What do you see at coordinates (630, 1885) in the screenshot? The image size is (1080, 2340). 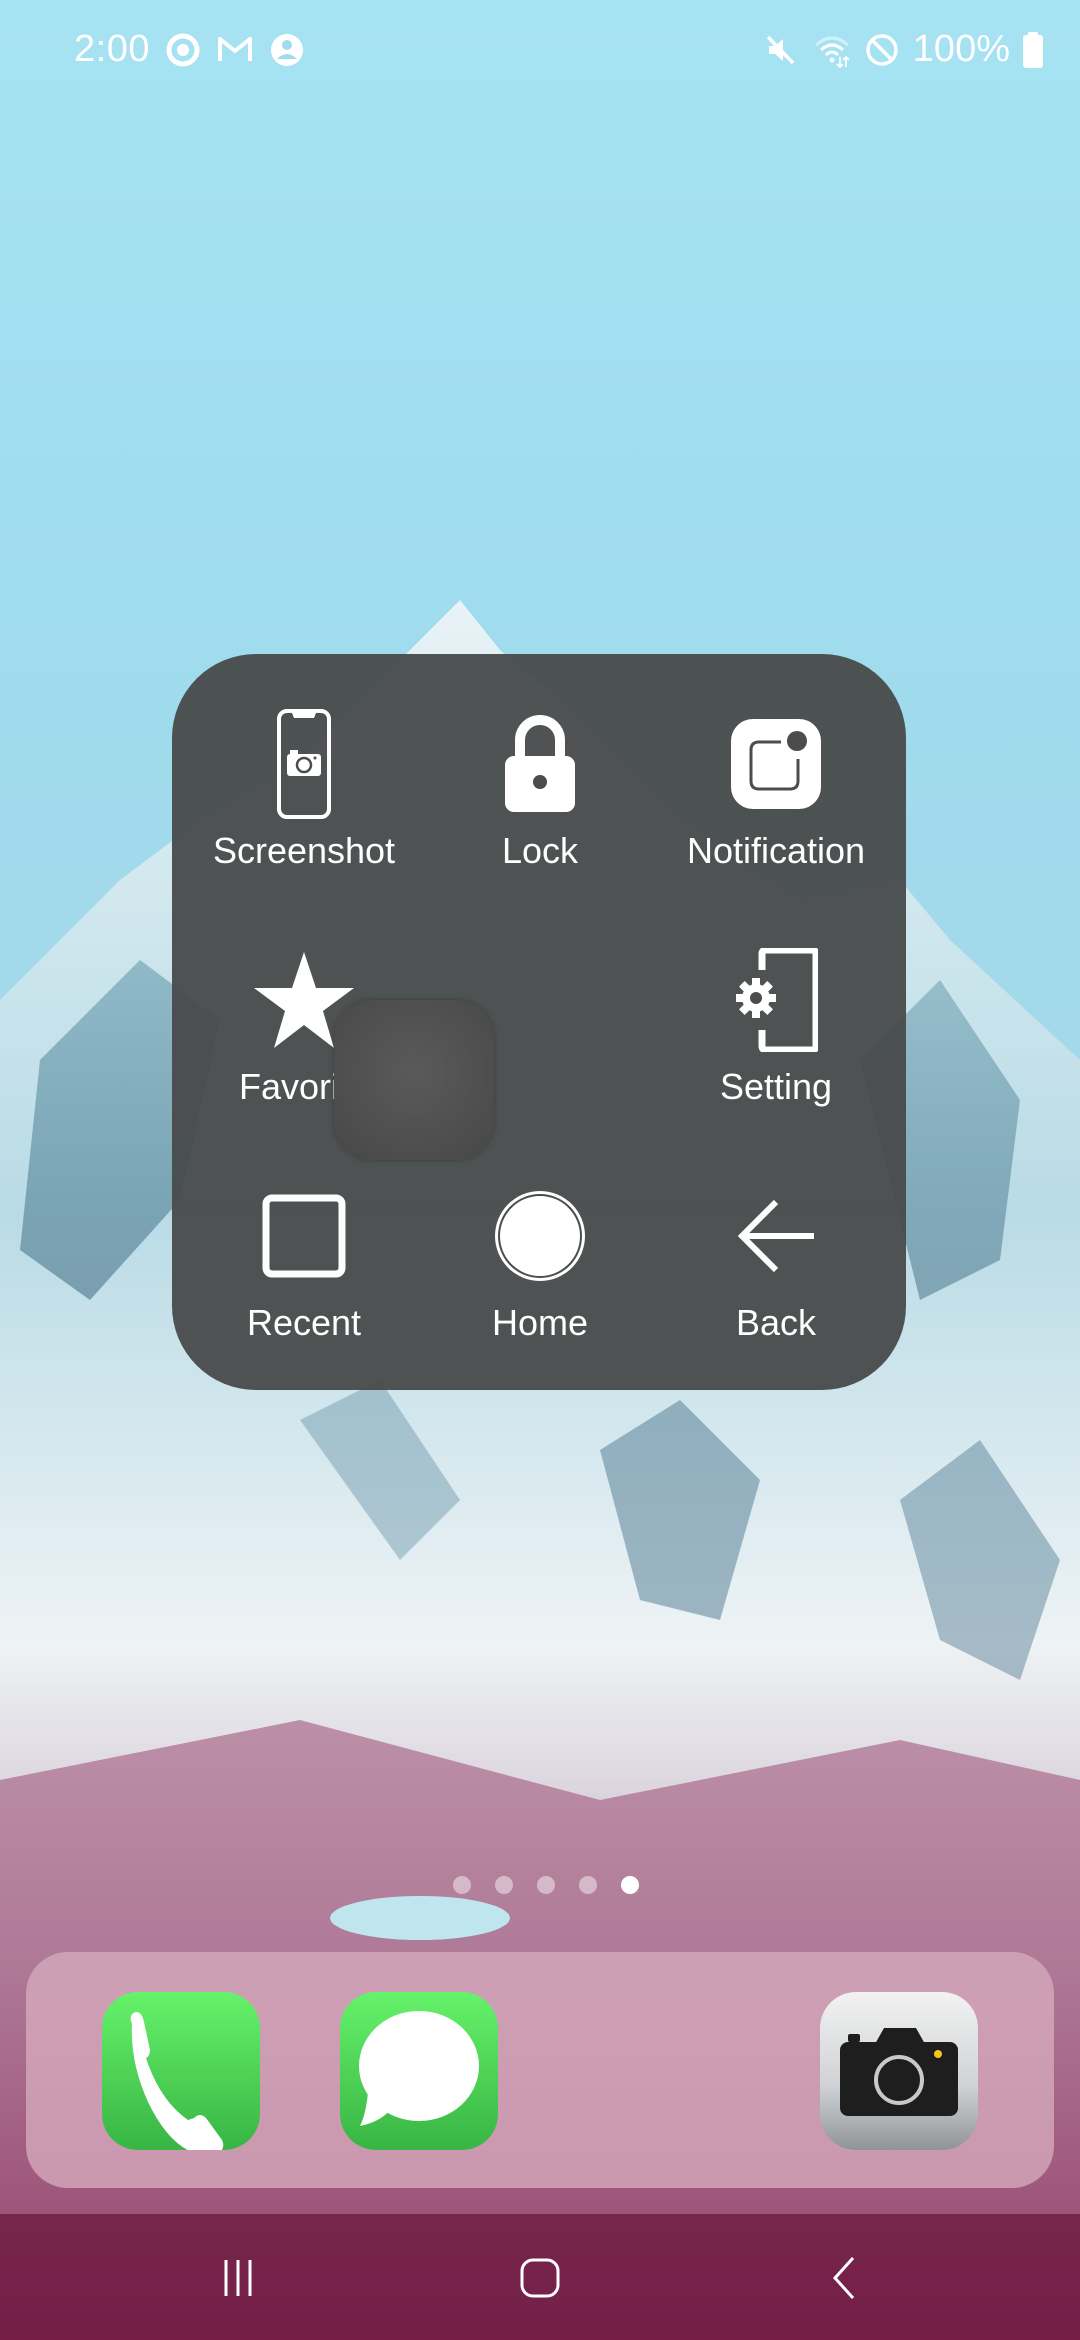 I see `page-dot-active` at bounding box center [630, 1885].